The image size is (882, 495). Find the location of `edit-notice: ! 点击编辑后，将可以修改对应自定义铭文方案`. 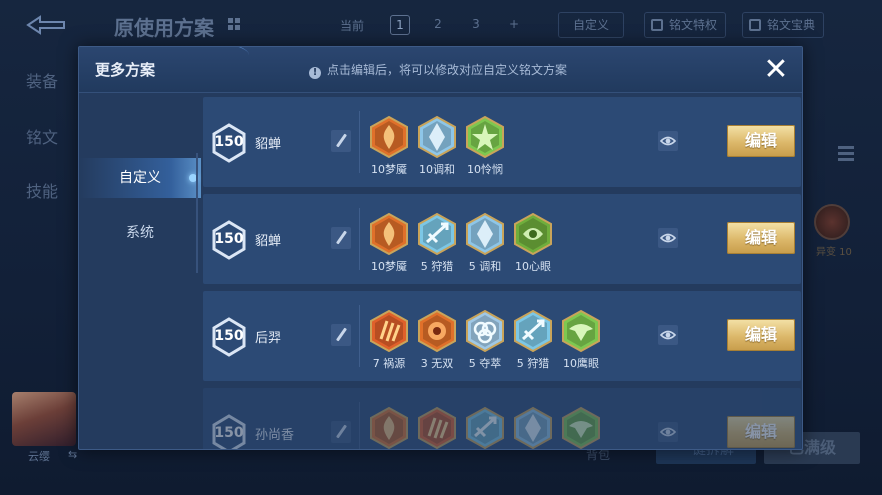

edit-notice: ! 点击编辑后，将可以修改对应自定义铭文方案 is located at coordinates (438, 70).